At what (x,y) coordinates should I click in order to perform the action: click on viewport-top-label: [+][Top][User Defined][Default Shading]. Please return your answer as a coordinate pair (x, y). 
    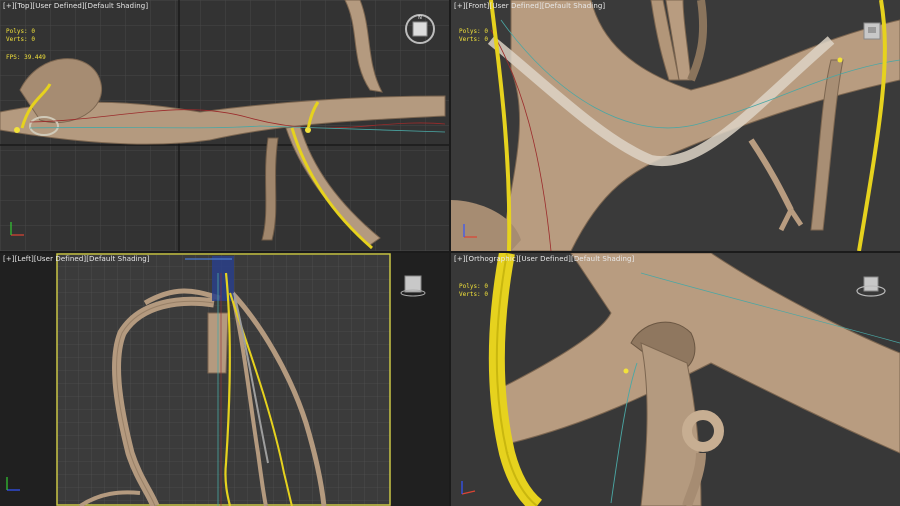
    Looking at the image, I should click on (75, 6).